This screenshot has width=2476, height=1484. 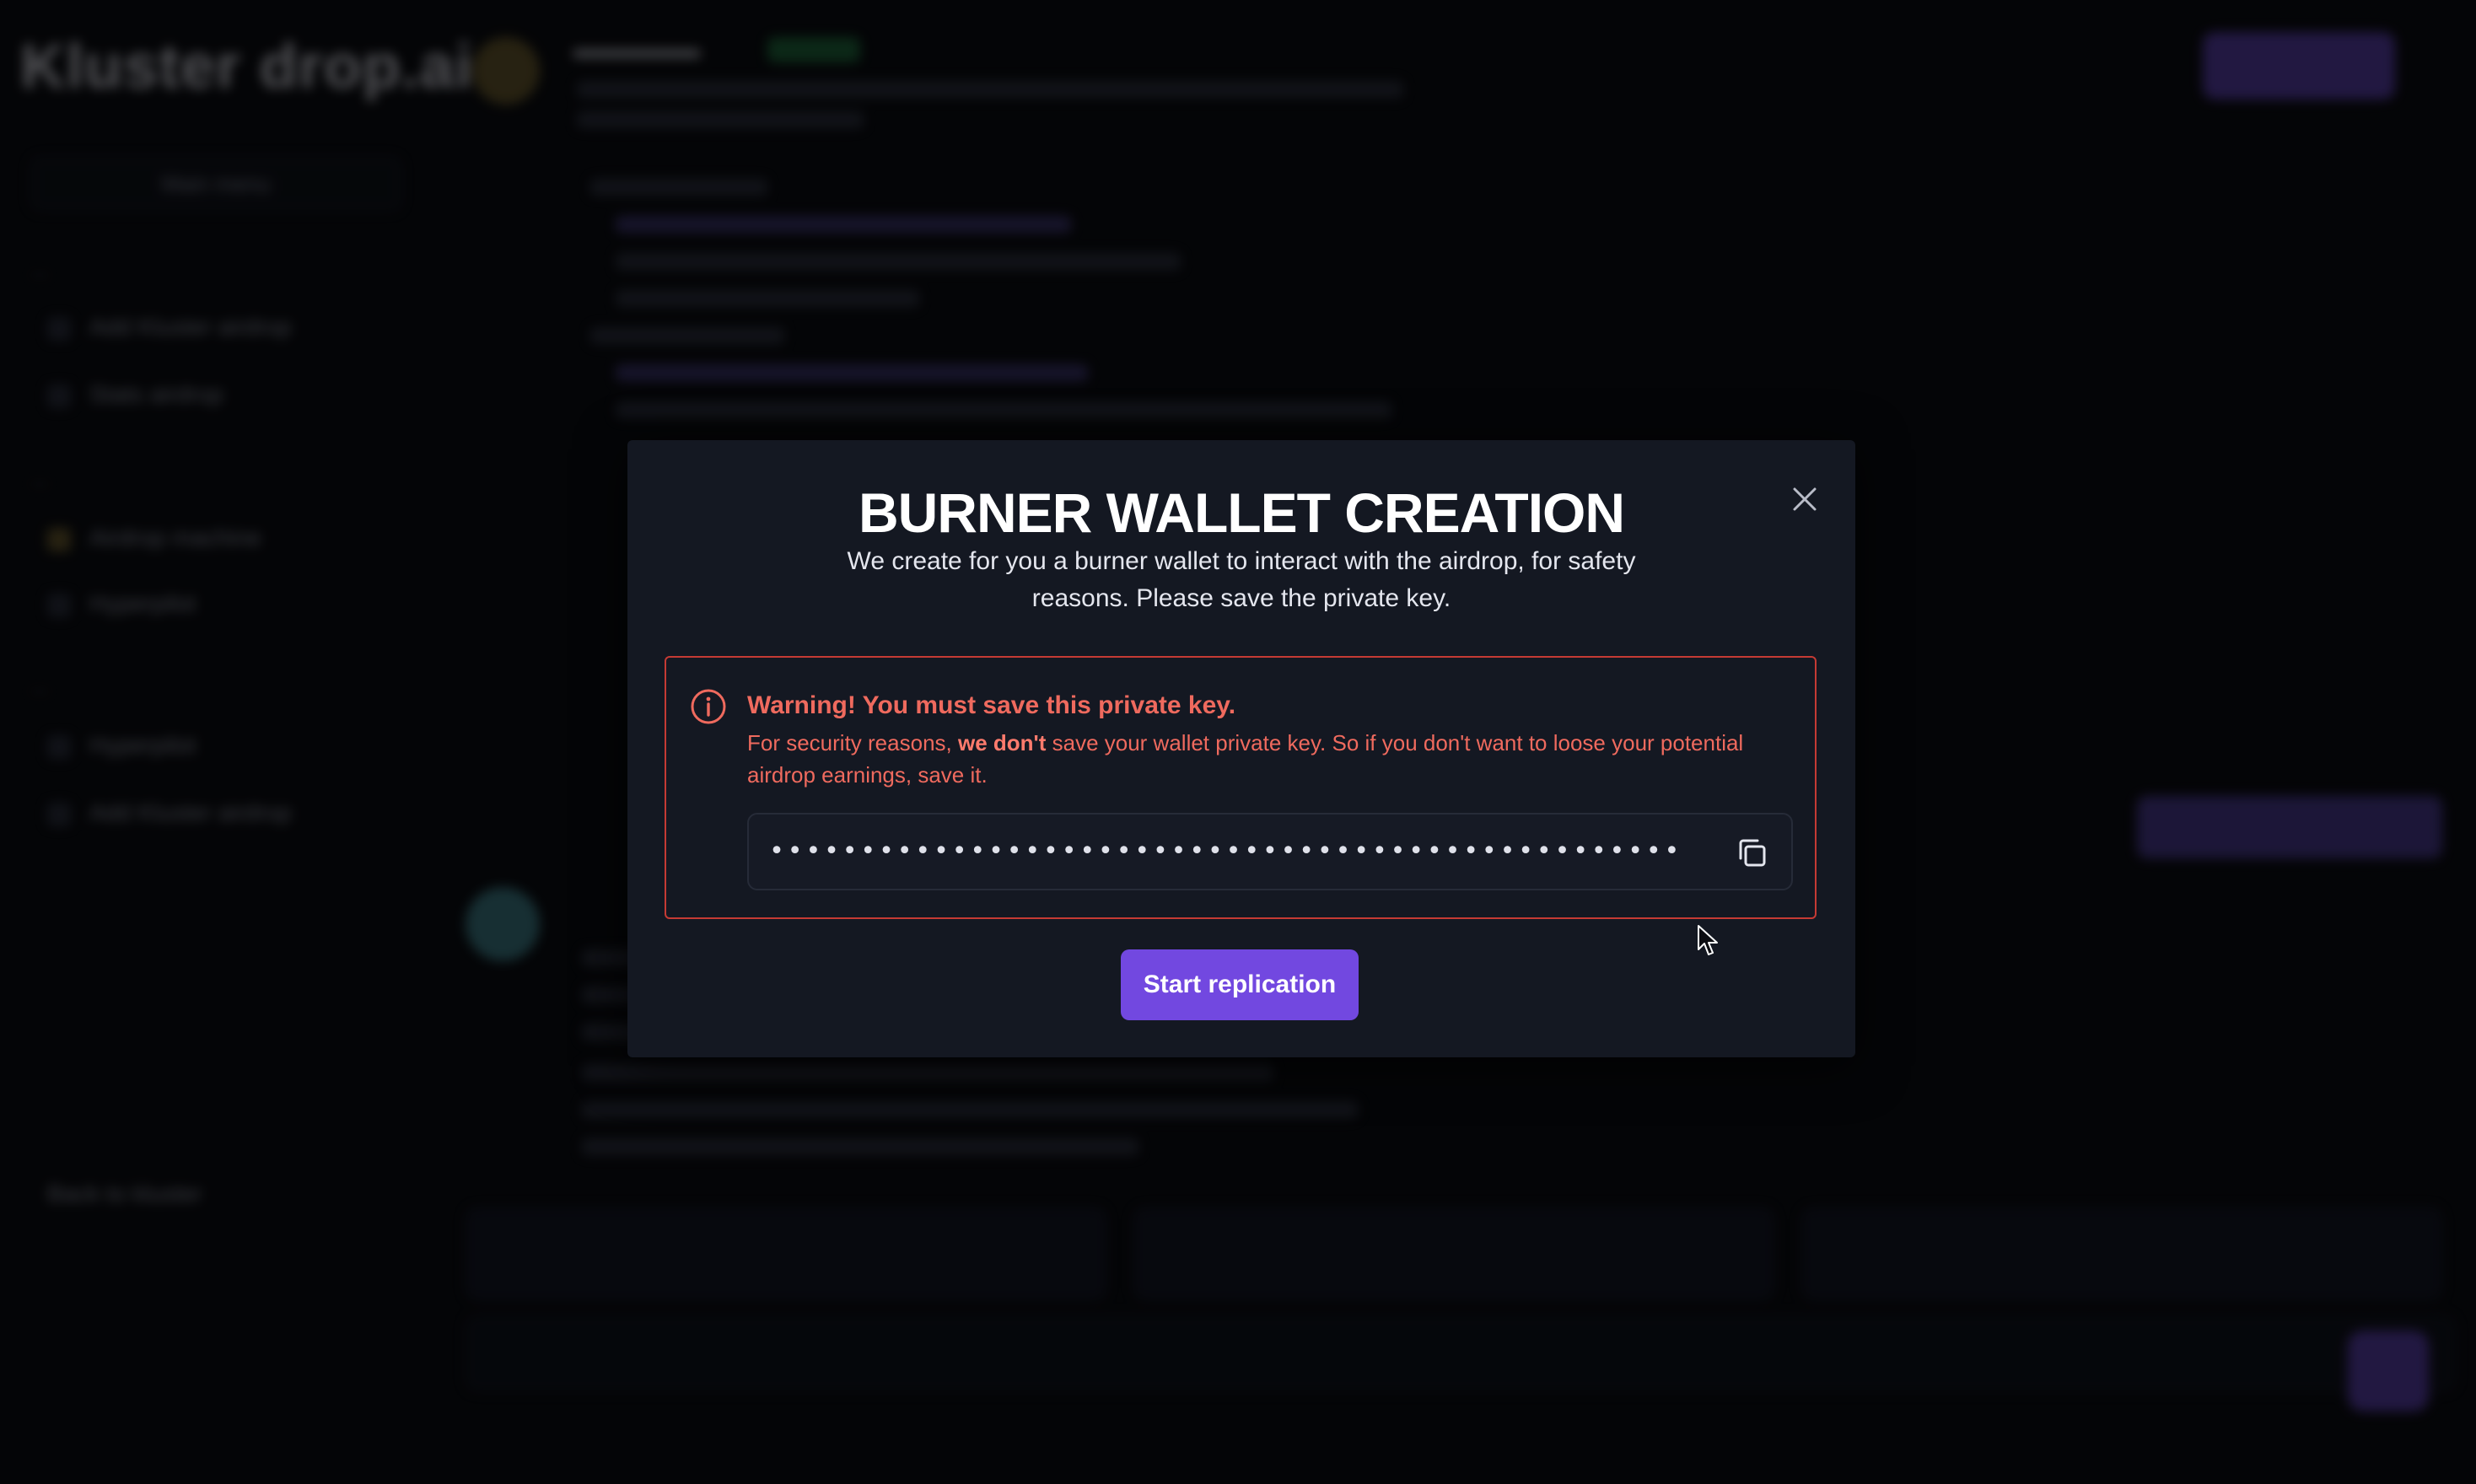 I want to click on copy-key-button, so click(x=1752, y=853).